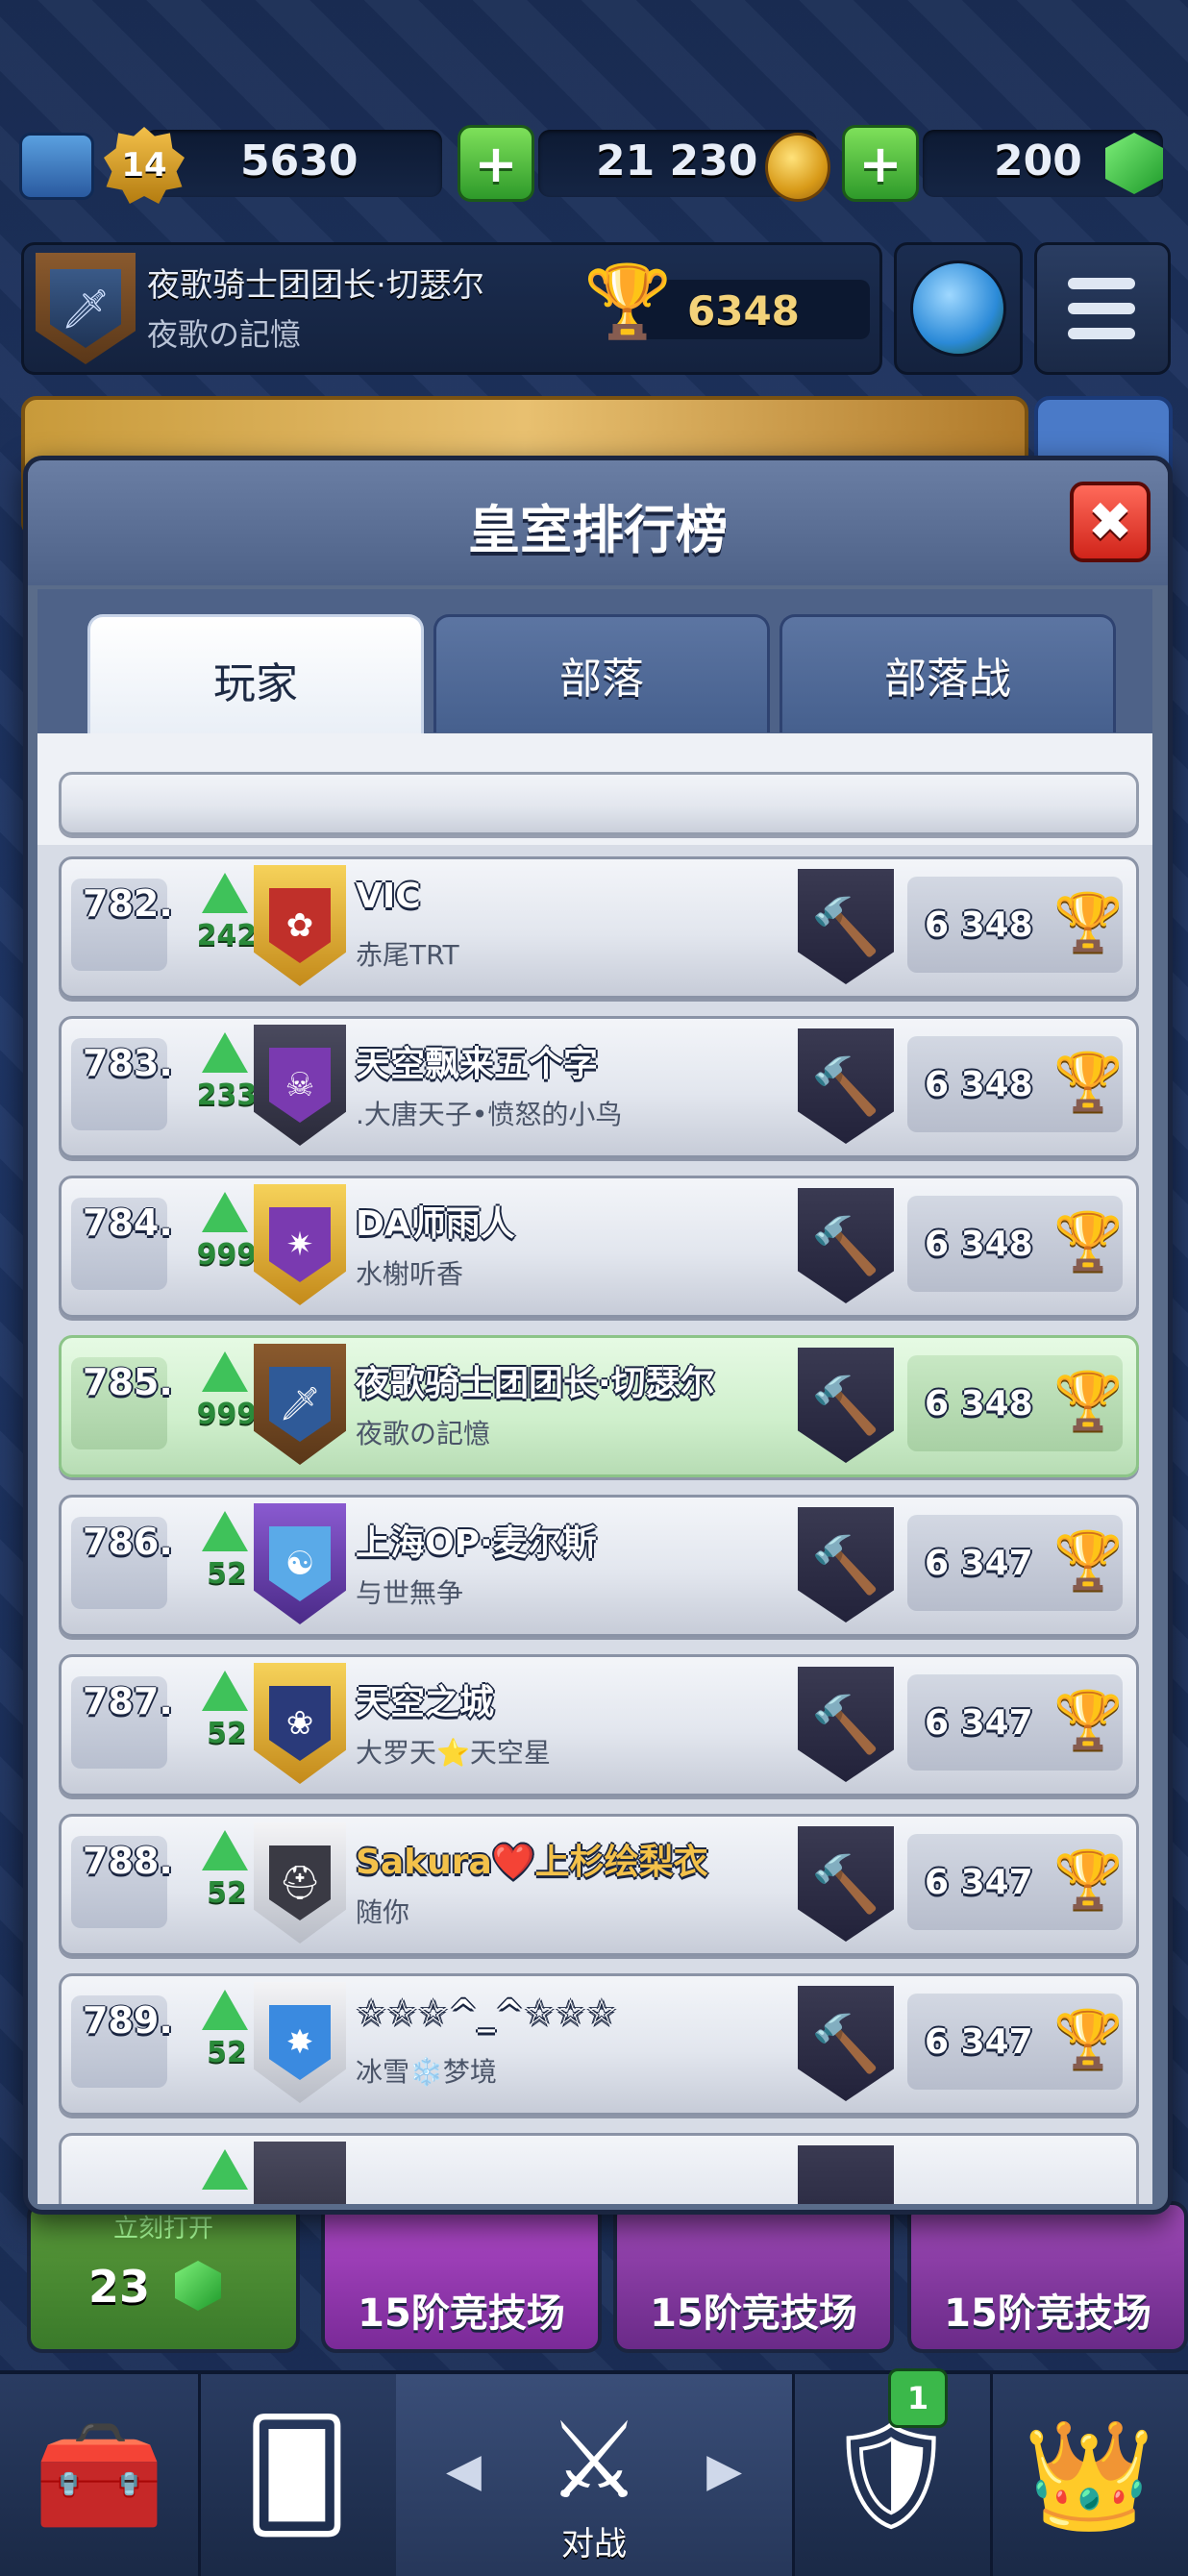 Image resolution: width=1188 pixels, height=2576 pixels. I want to click on chevron-left-icon: ◀, so click(464, 2470).